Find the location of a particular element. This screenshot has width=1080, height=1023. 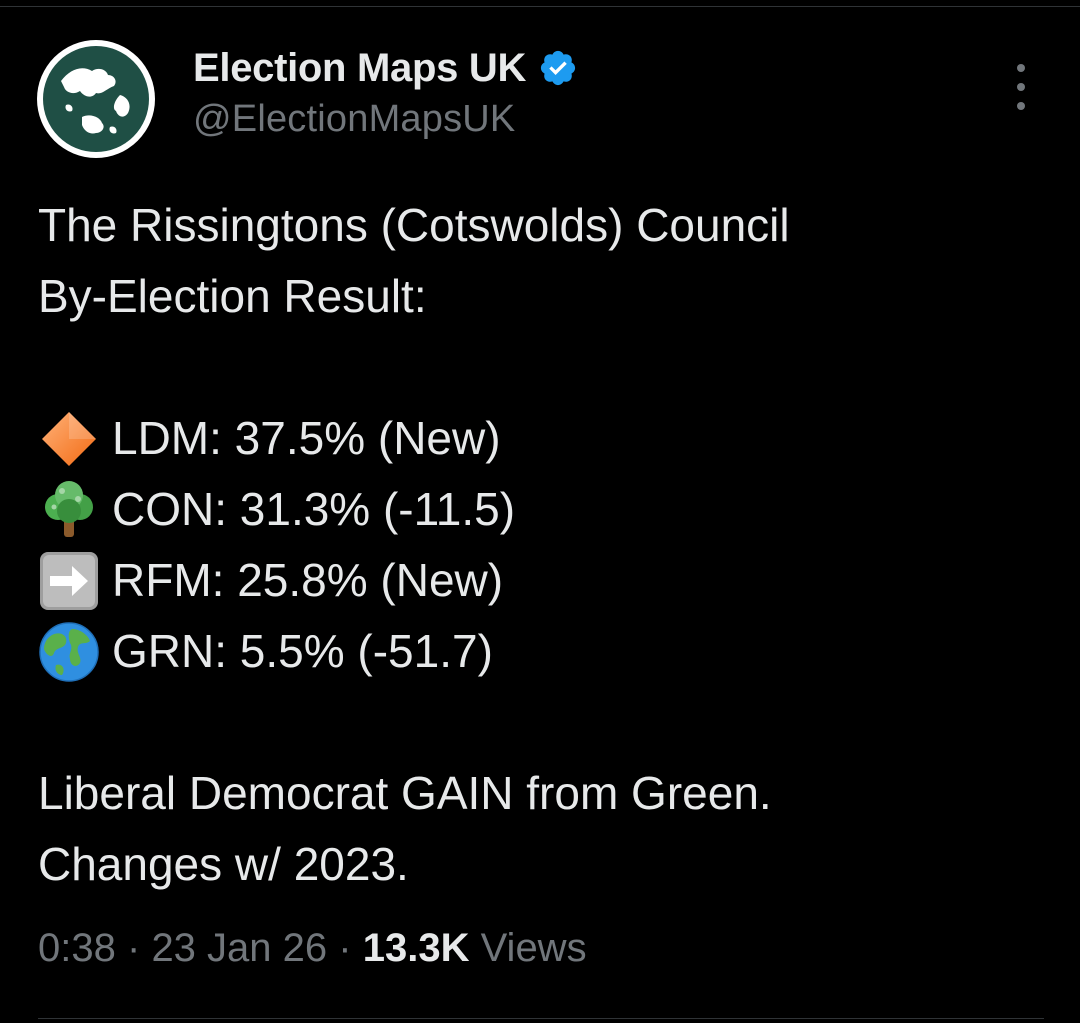

result-row-rfm: RFM: 25.8% (New) is located at coordinates (543, 580).